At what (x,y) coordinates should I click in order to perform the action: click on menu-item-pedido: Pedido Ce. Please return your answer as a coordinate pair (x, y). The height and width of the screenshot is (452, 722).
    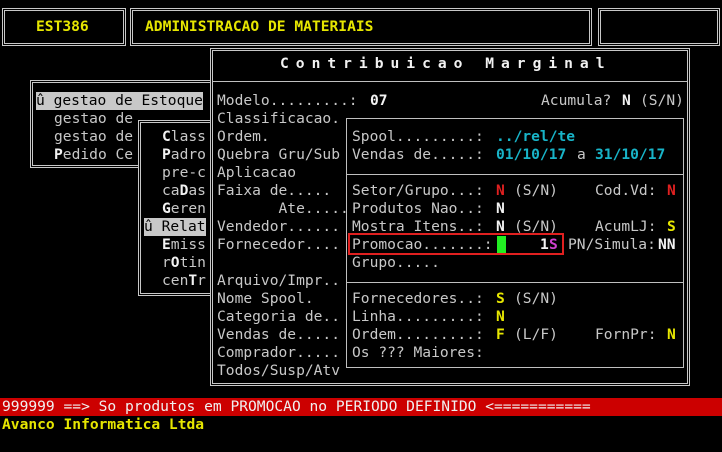
    Looking at the image, I should click on (93, 155).